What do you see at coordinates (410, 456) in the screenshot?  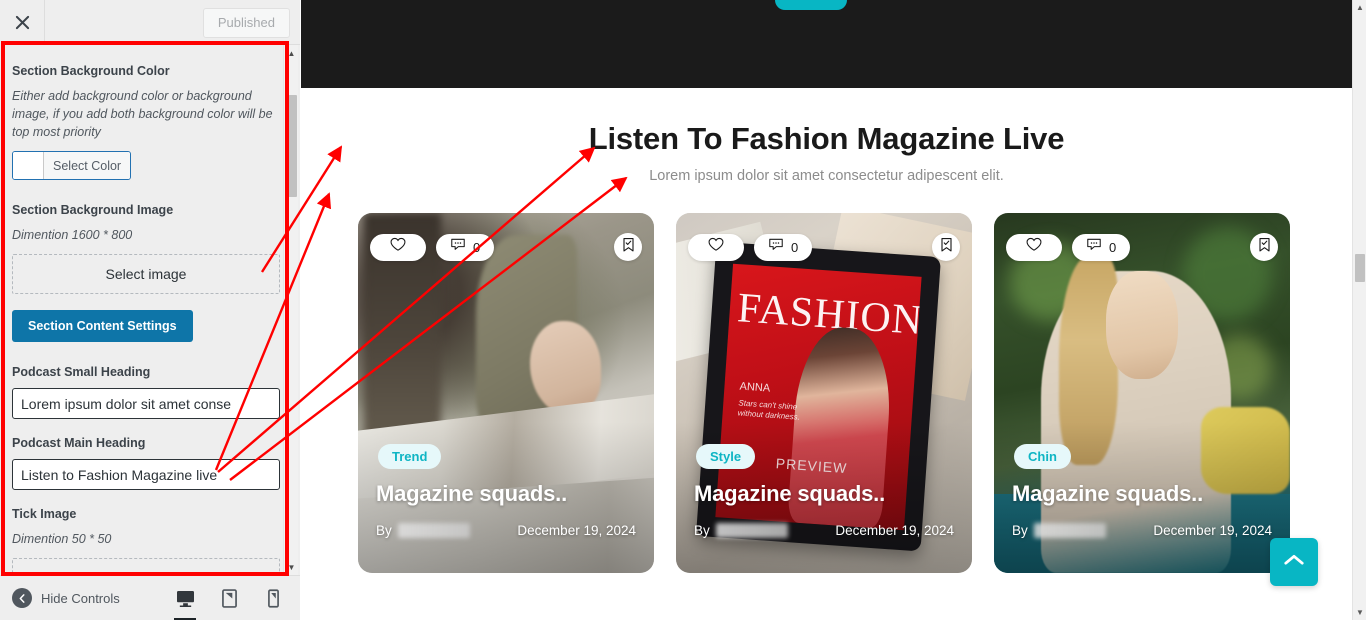 I see `card-category-tag: Trend` at bounding box center [410, 456].